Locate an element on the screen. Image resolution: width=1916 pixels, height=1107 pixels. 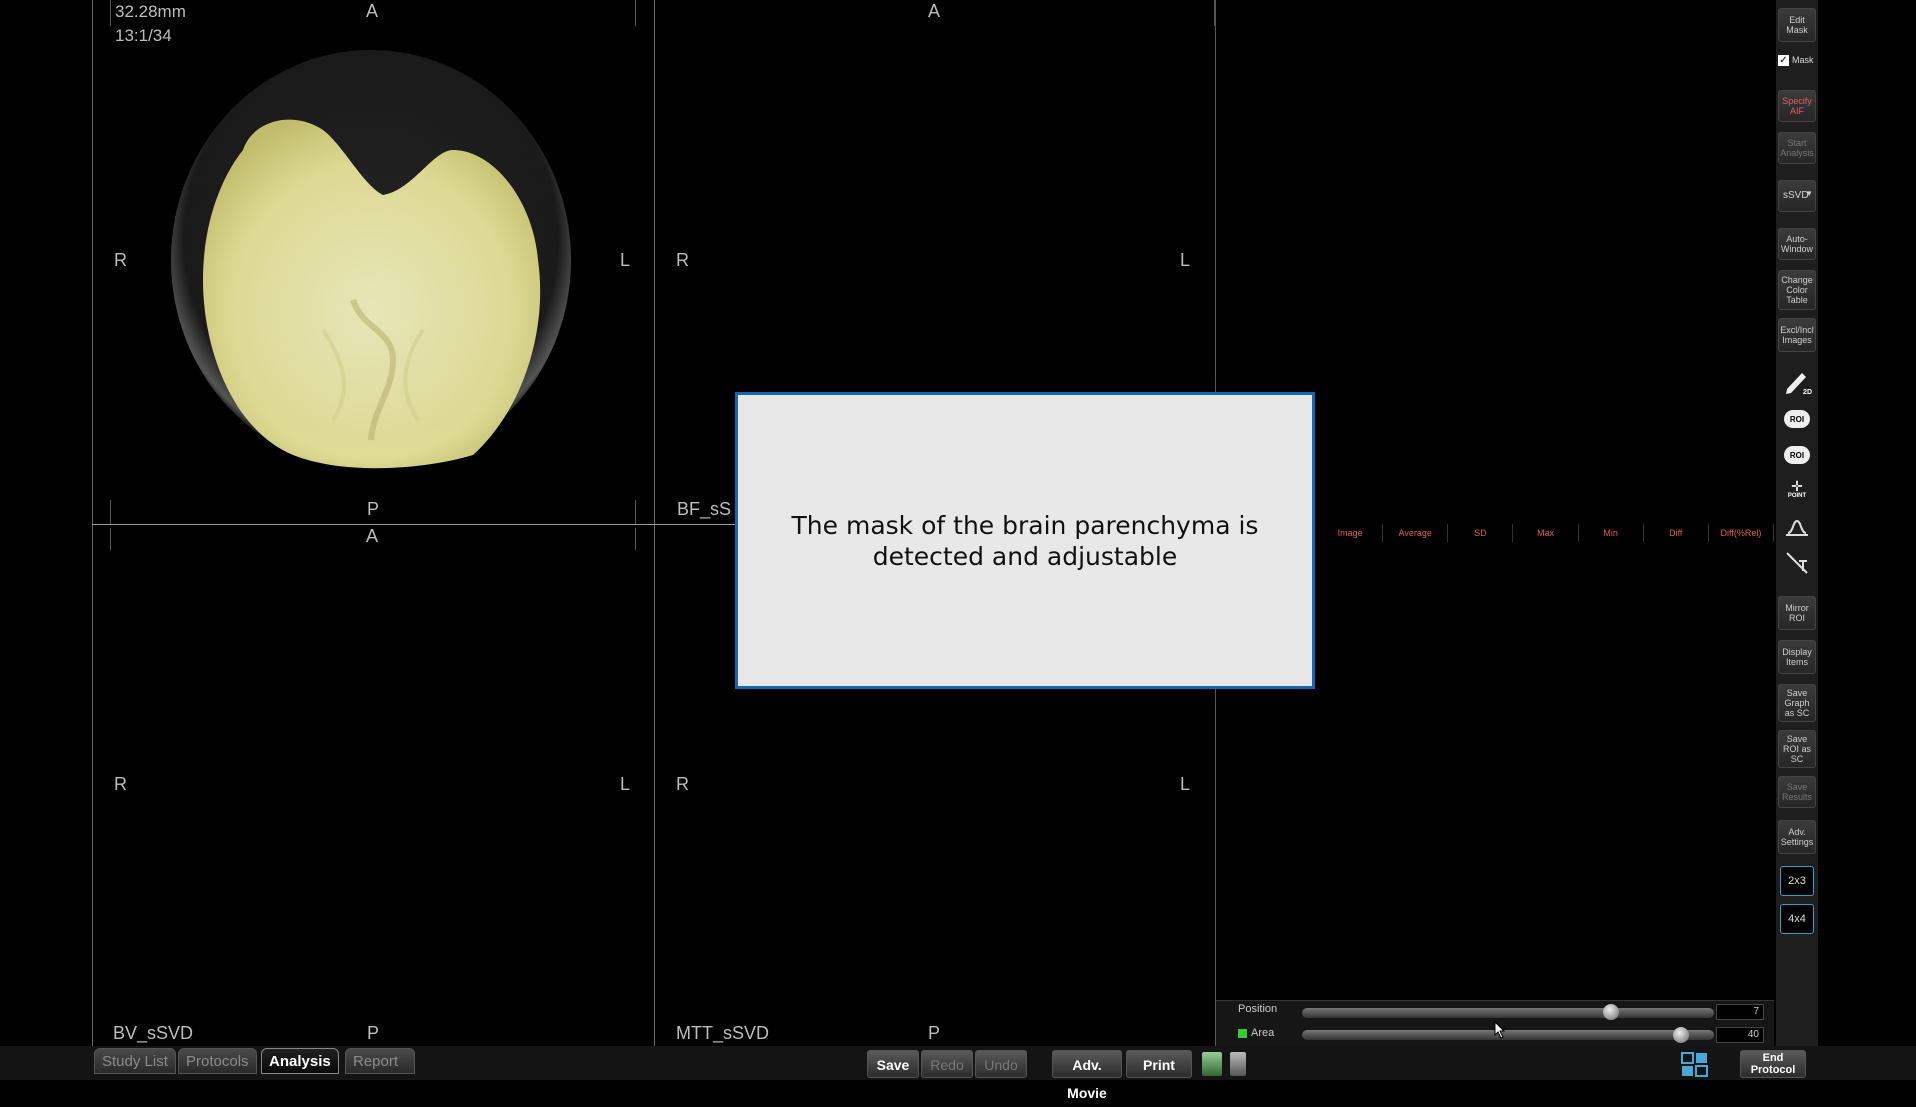
pen-2d-label: 2D is located at coordinates (1807, 392).